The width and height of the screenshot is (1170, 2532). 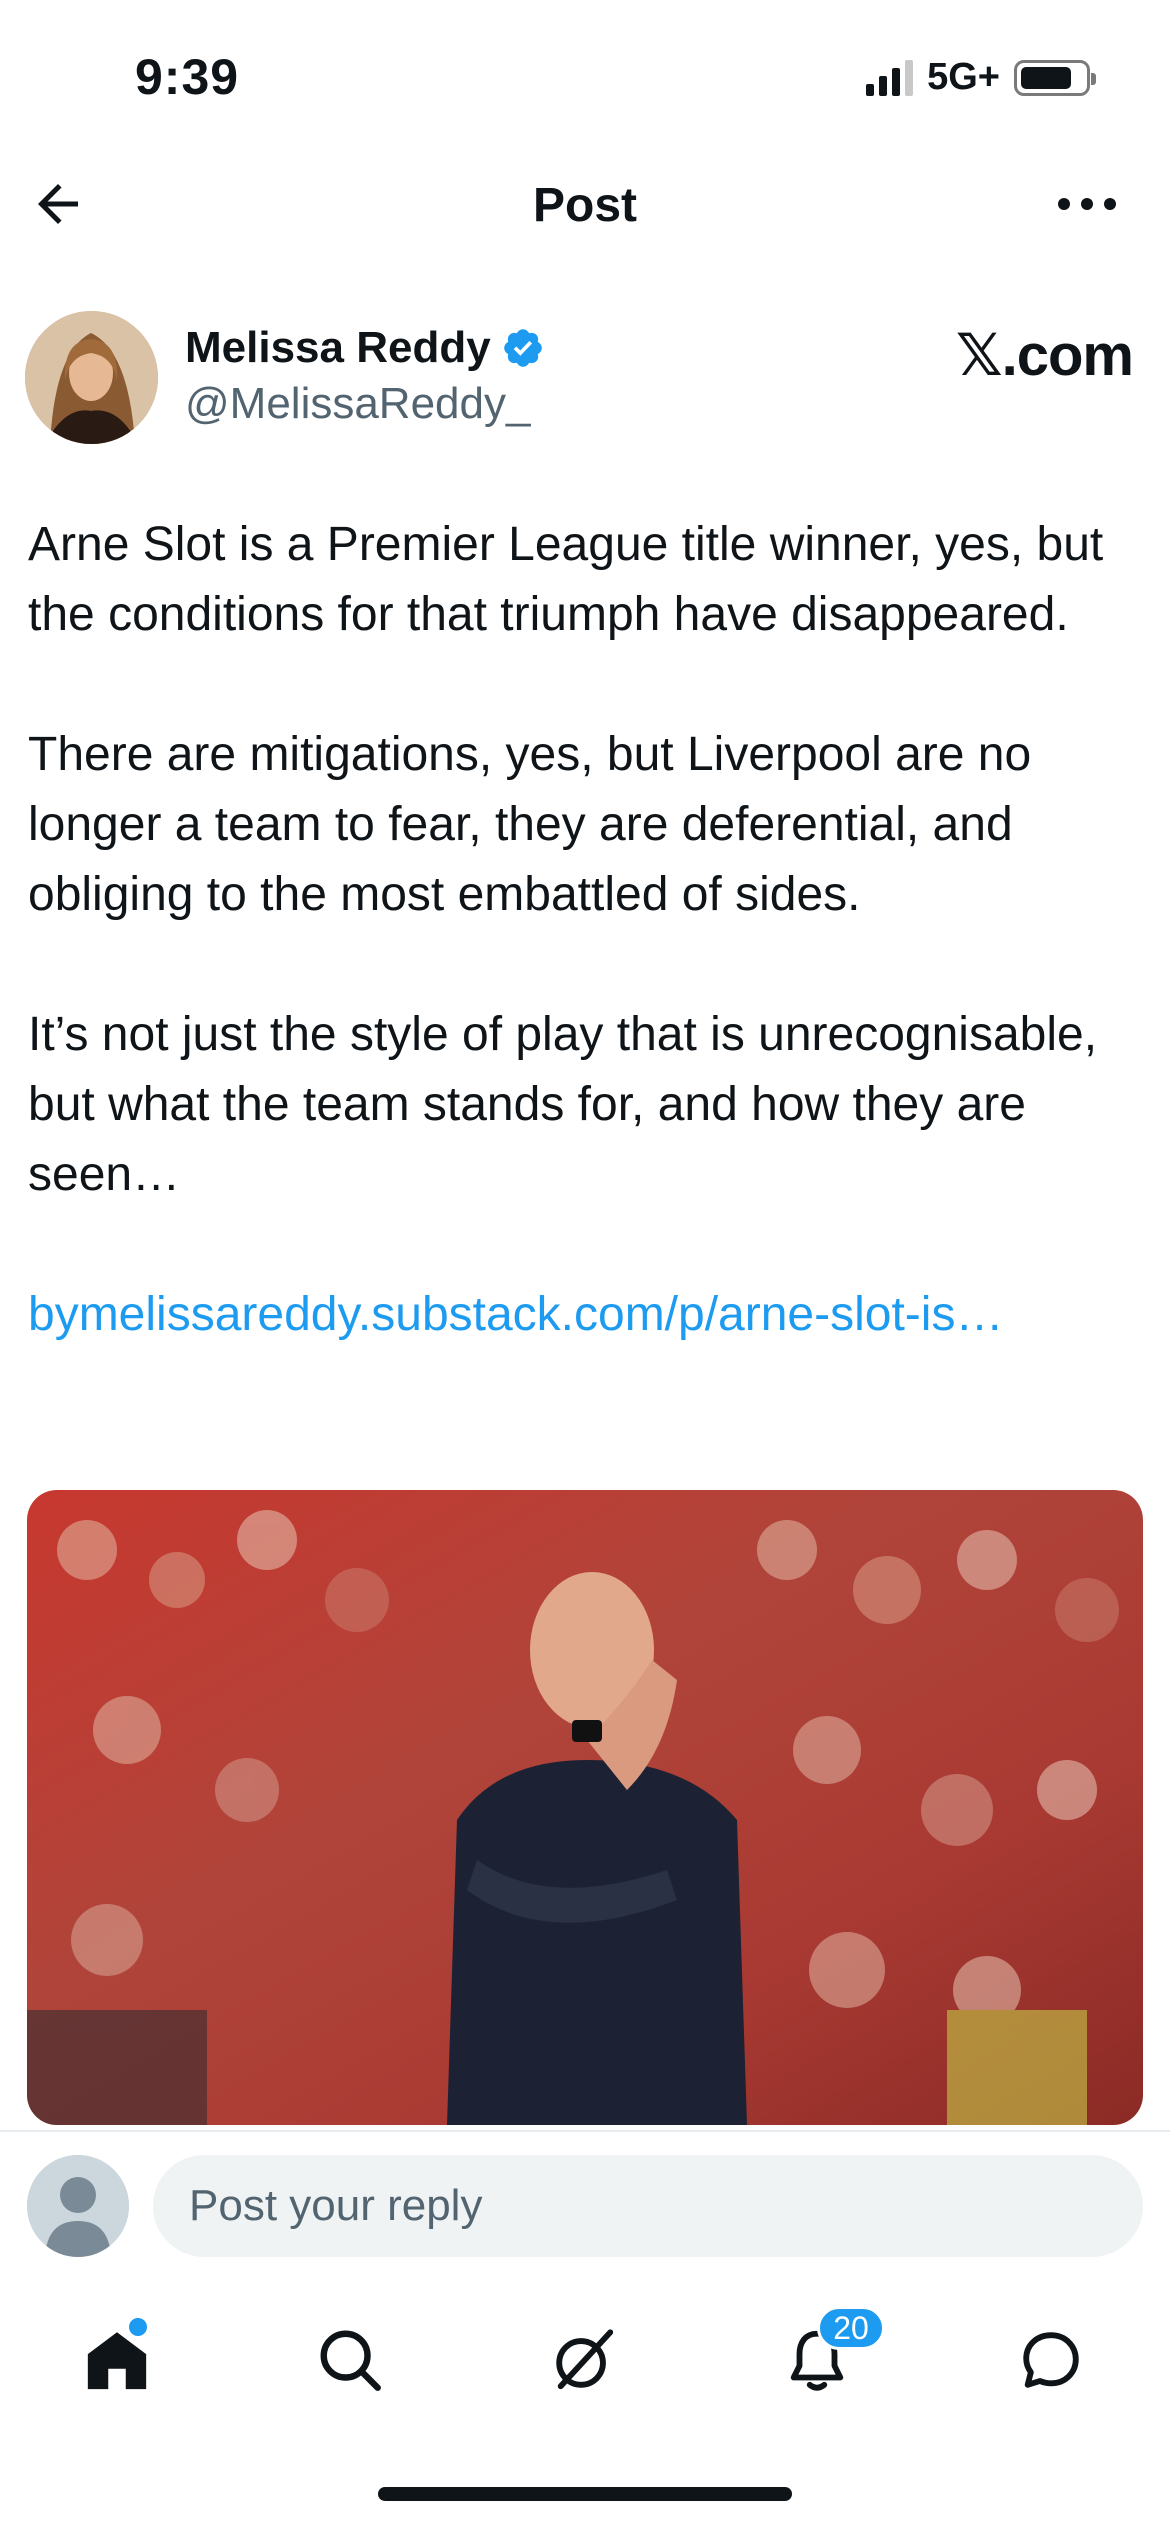 I want to click on bottom-nav: 20, so click(x=585, y=2360).